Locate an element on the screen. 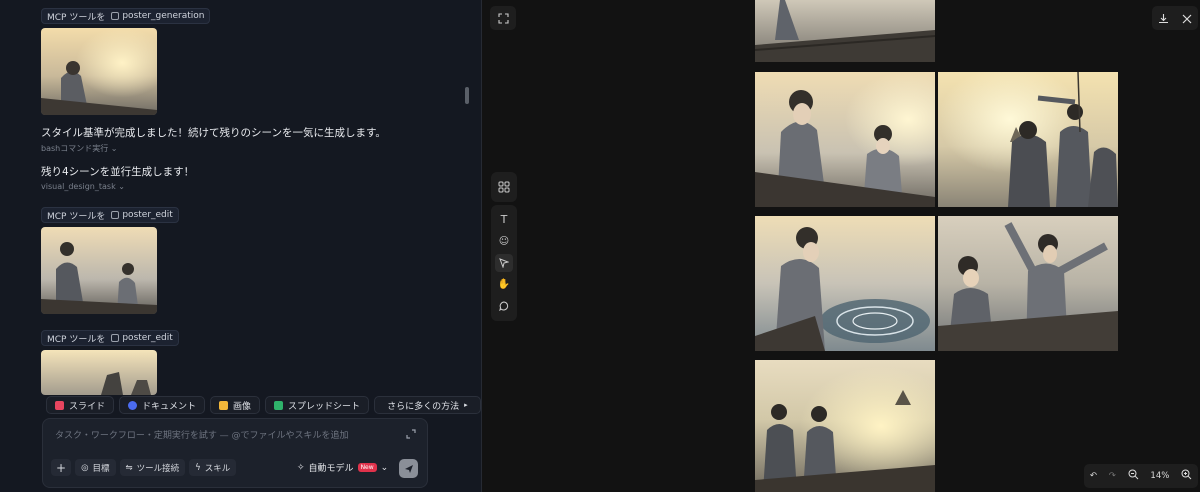  components-button is located at coordinates (504, 187).